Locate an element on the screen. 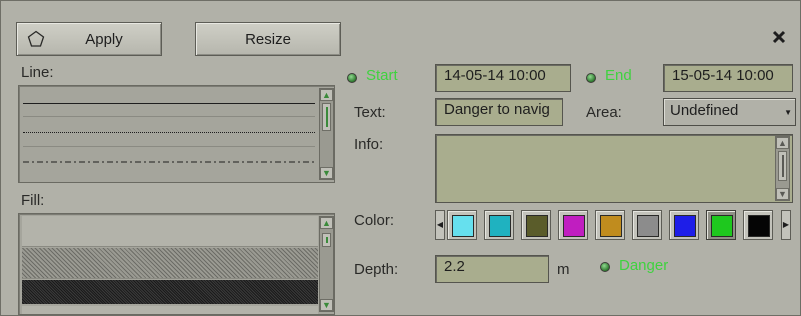 This screenshot has width=801, height=316. info-scrollbar: ▲ ▼ is located at coordinates (782, 168).